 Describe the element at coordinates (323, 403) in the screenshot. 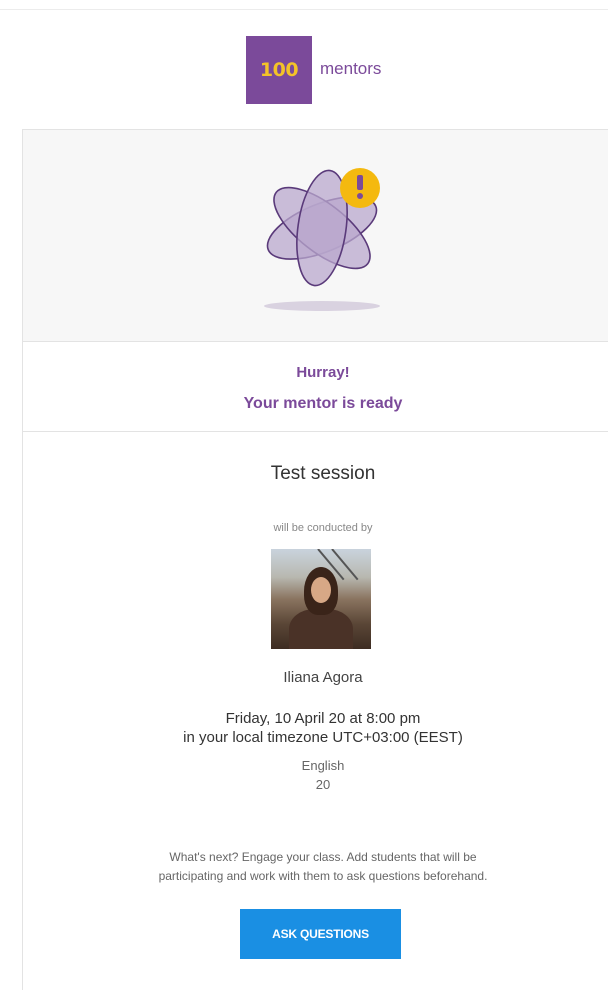

I see `headline-line-2: Your mentor is ready` at that location.